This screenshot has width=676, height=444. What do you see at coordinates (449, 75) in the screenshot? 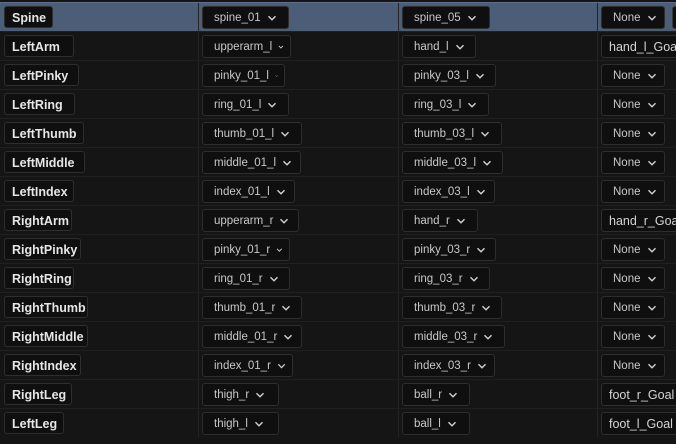
I see `end-bone-dropdown: pinky_03_l` at bounding box center [449, 75].